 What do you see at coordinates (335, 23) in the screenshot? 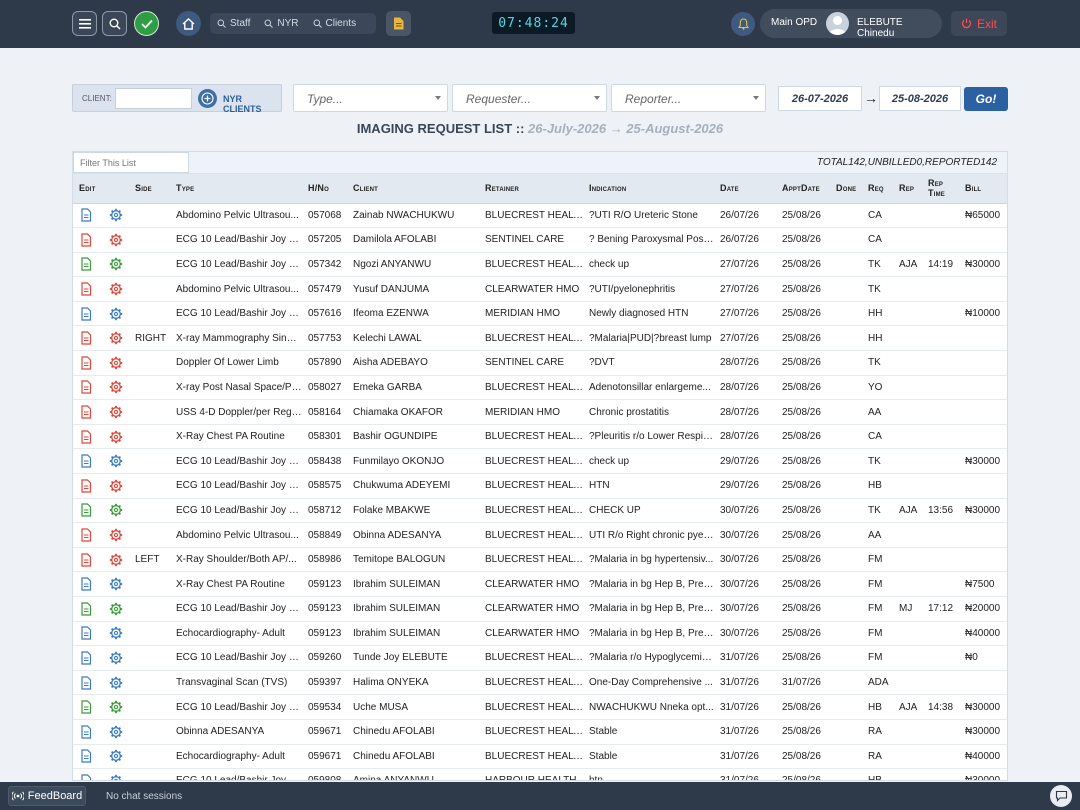
I see `quick-search-clients: Clients` at bounding box center [335, 23].